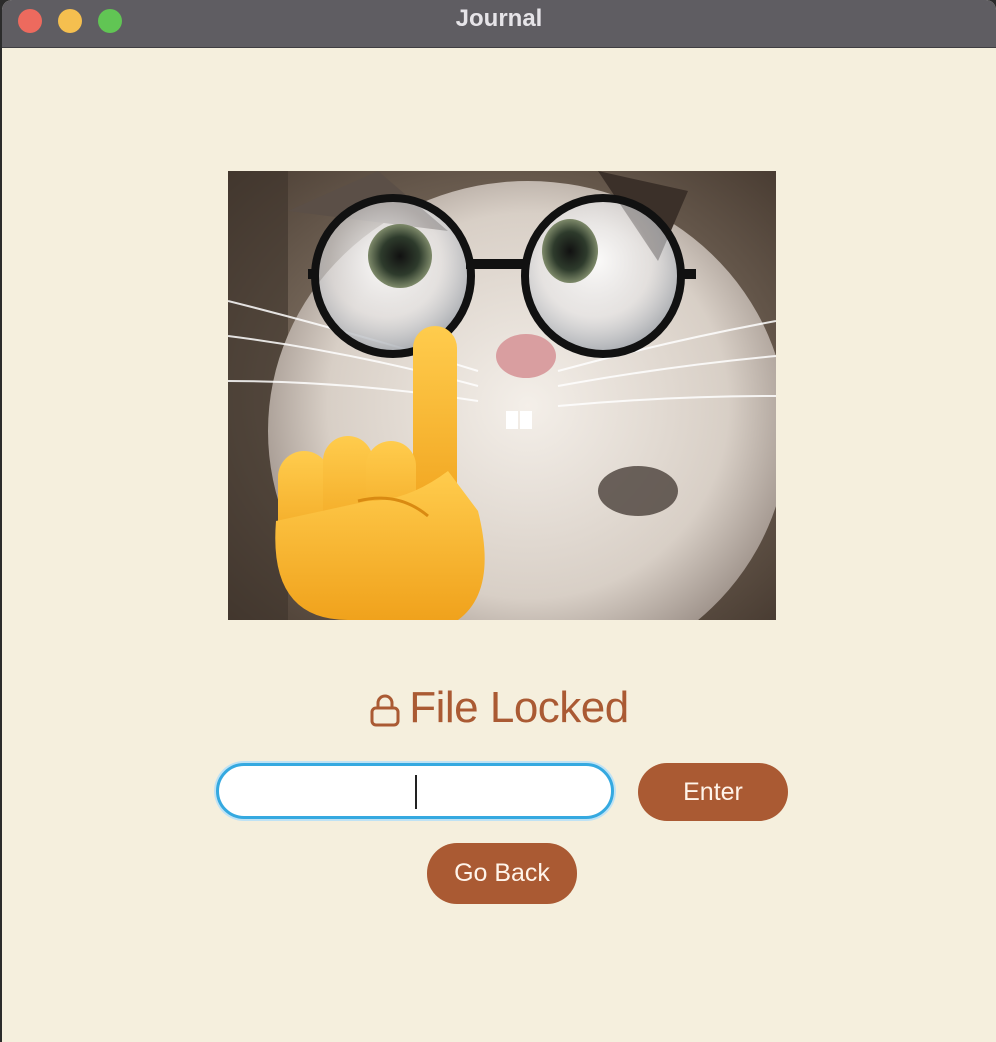  Describe the element at coordinates (519, 707) in the screenshot. I see `file-locked-label: File Locked` at that location.